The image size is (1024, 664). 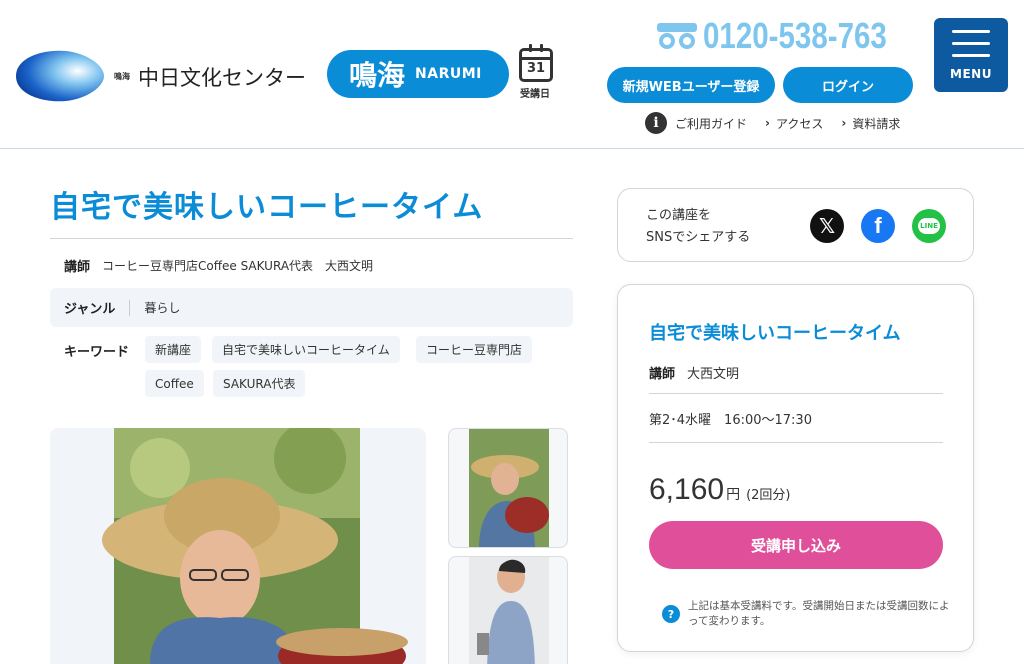 I want to click on access-link: › アクセス, so click(x=794, y=123).